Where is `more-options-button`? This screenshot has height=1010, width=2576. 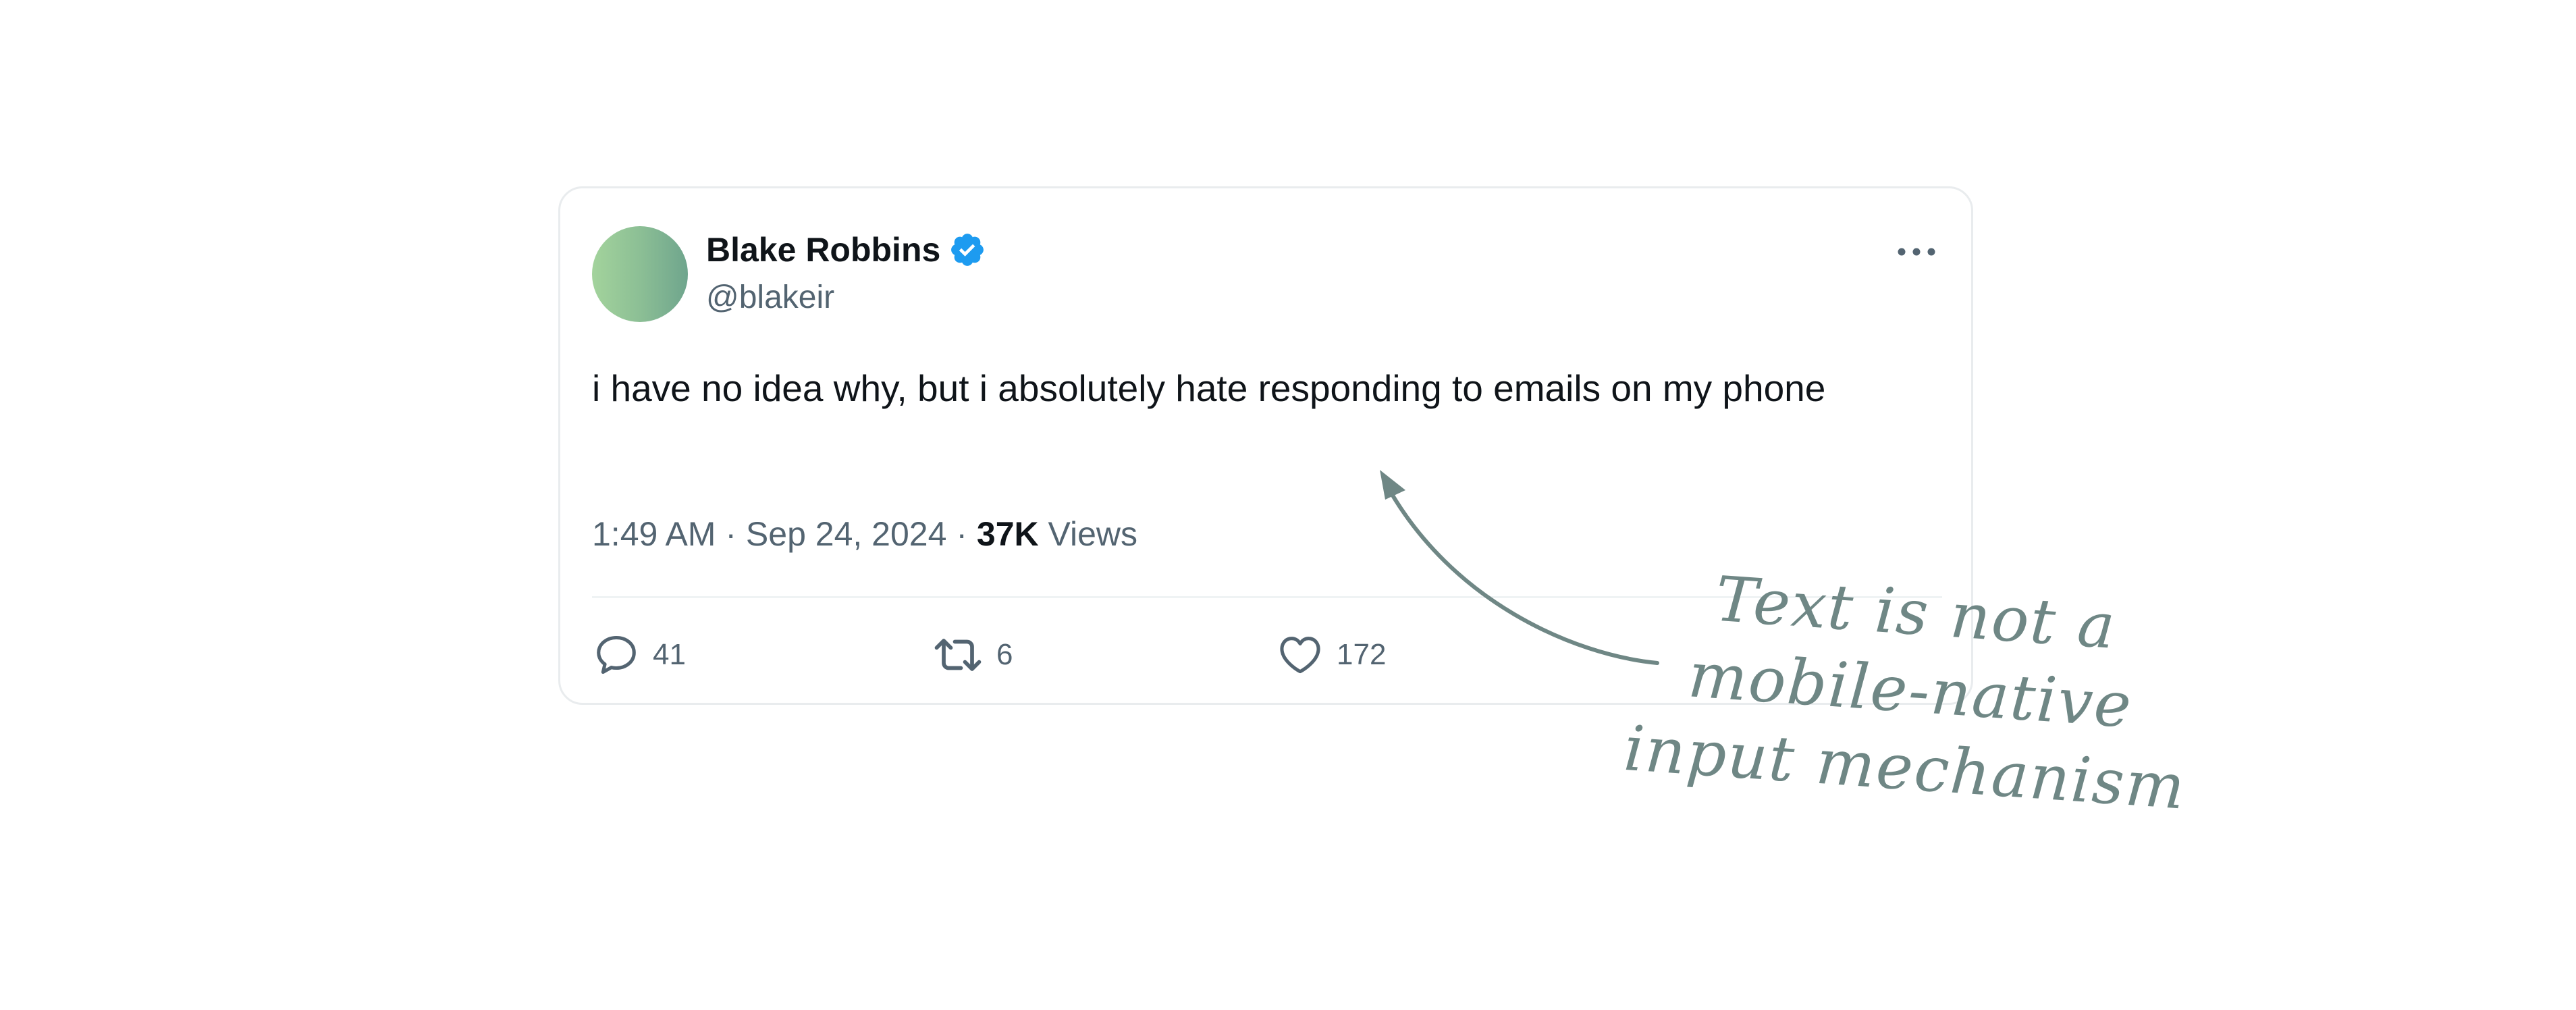
more-options-button is located at coordinates (1916, 252).